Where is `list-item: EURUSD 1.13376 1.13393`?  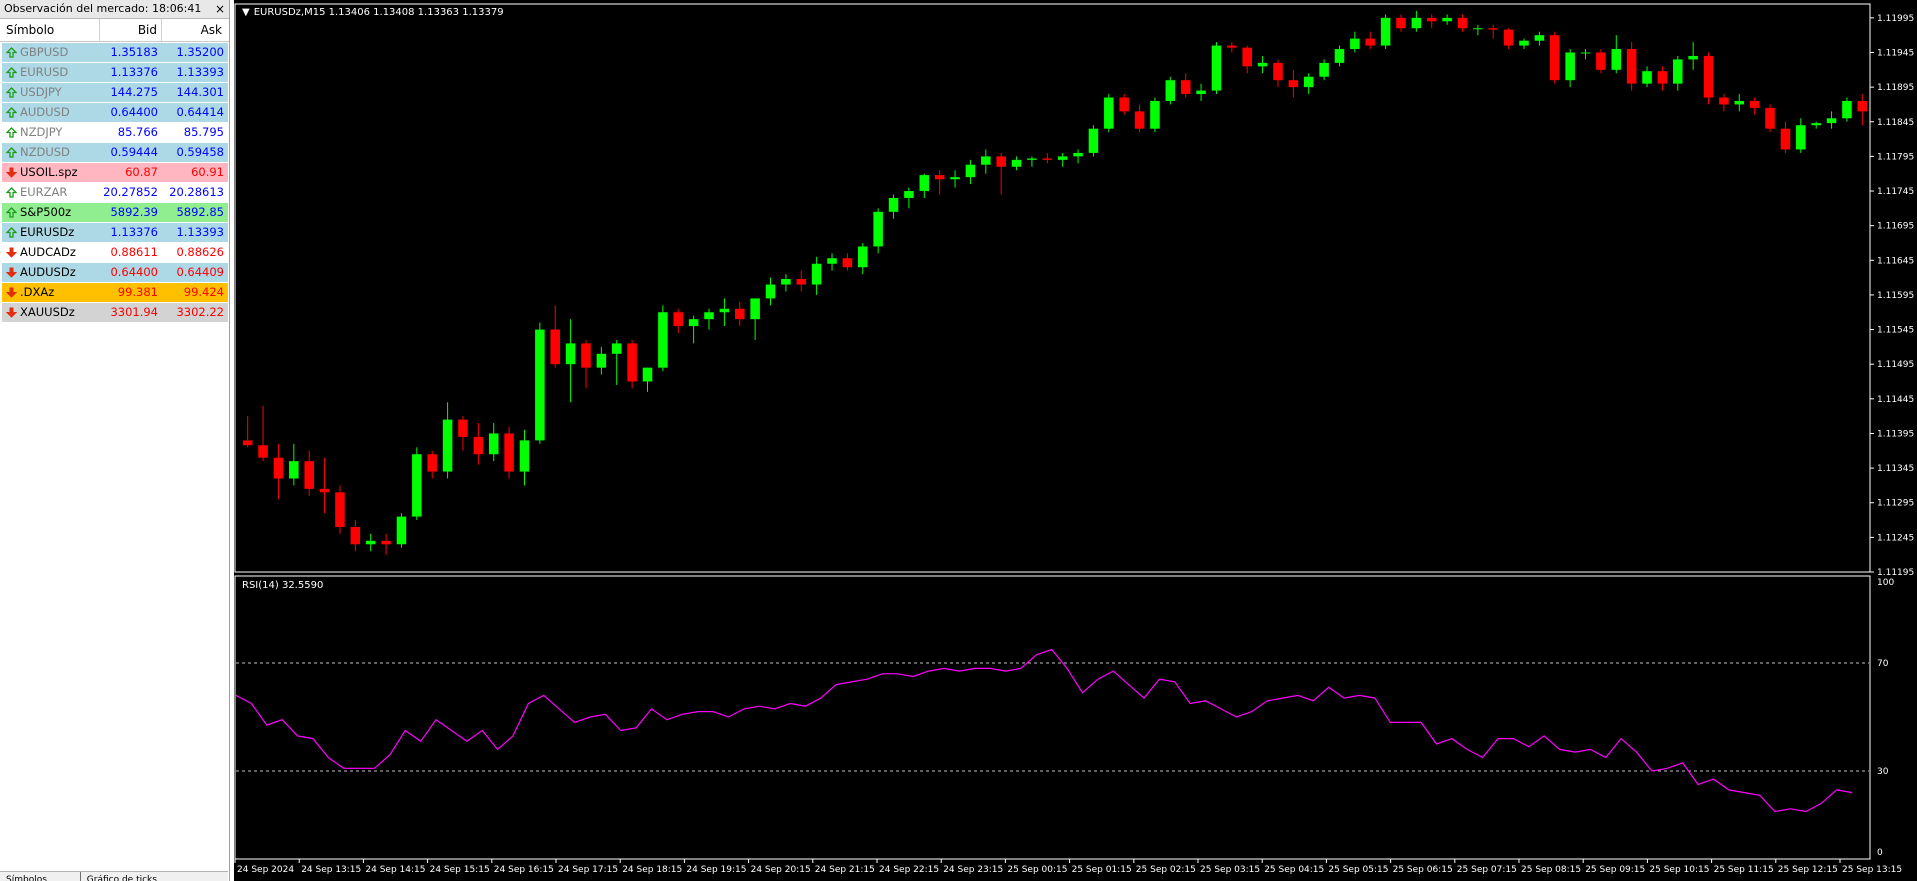
list-item: EURUSD 1.13376 1.13393 is located at coordinates (115, 73).